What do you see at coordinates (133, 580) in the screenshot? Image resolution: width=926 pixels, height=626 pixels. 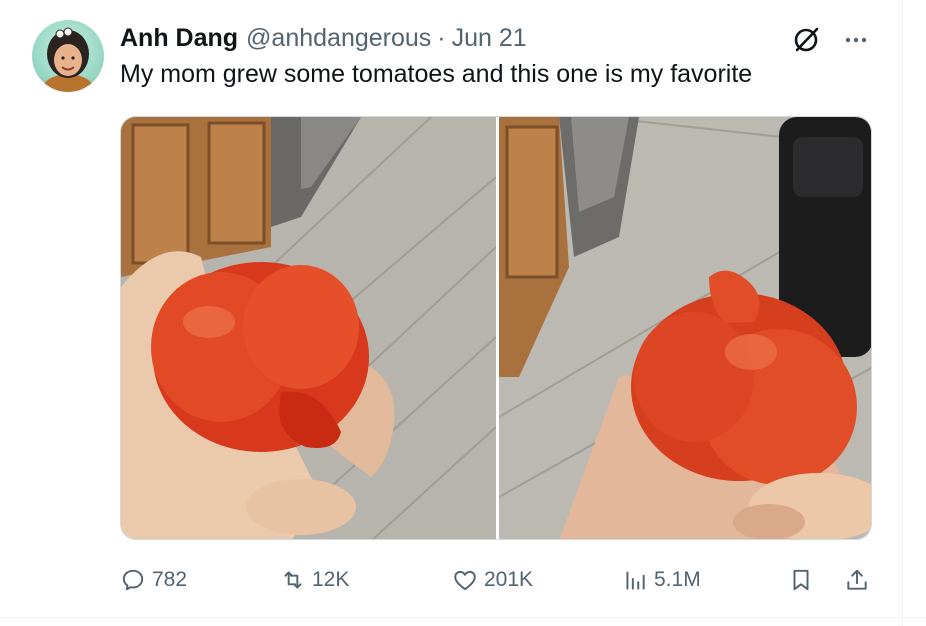 I see `reply-icon` at bounding box center [133, 580].